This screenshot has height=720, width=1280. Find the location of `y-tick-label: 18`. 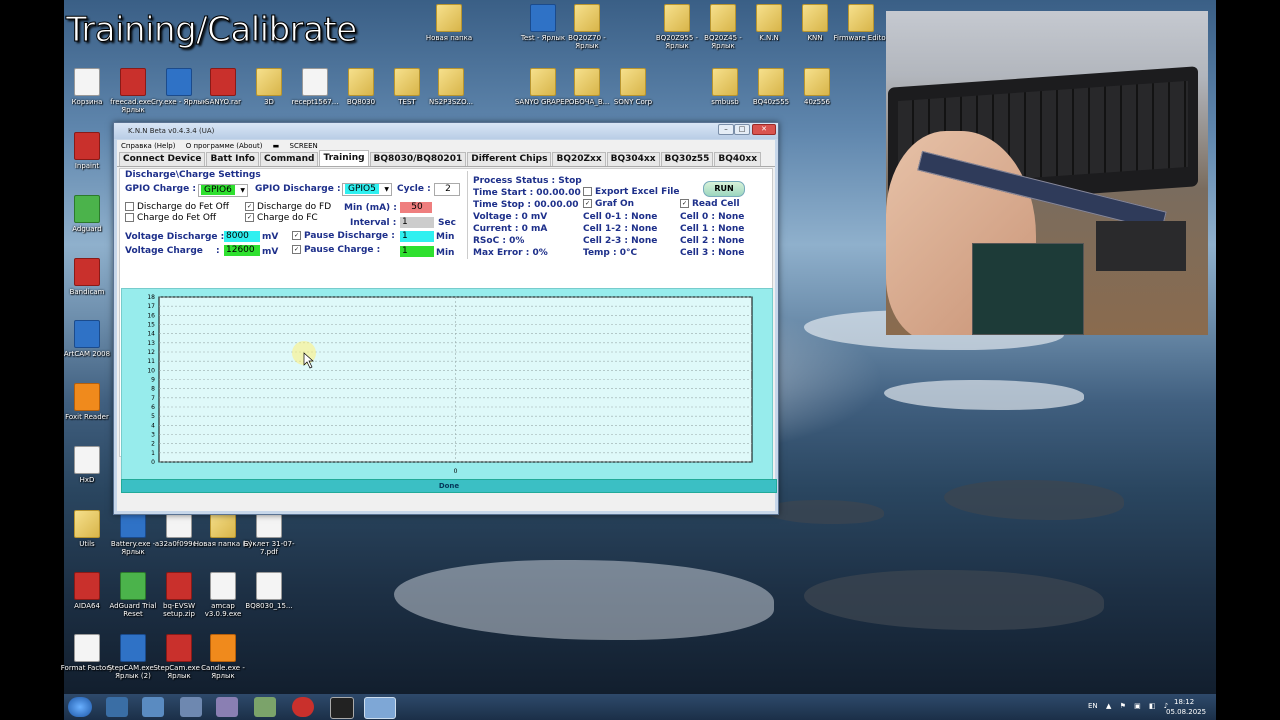

y-tick-label: 18 is located at coordinates (151, 297).